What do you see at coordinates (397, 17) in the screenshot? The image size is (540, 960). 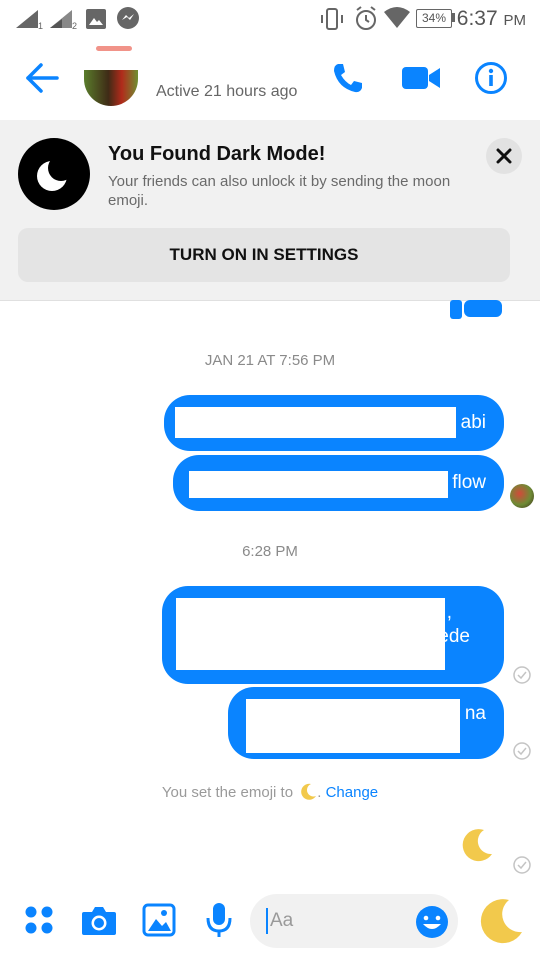 I see `wifi-icon` at bounding box center [397, 17].